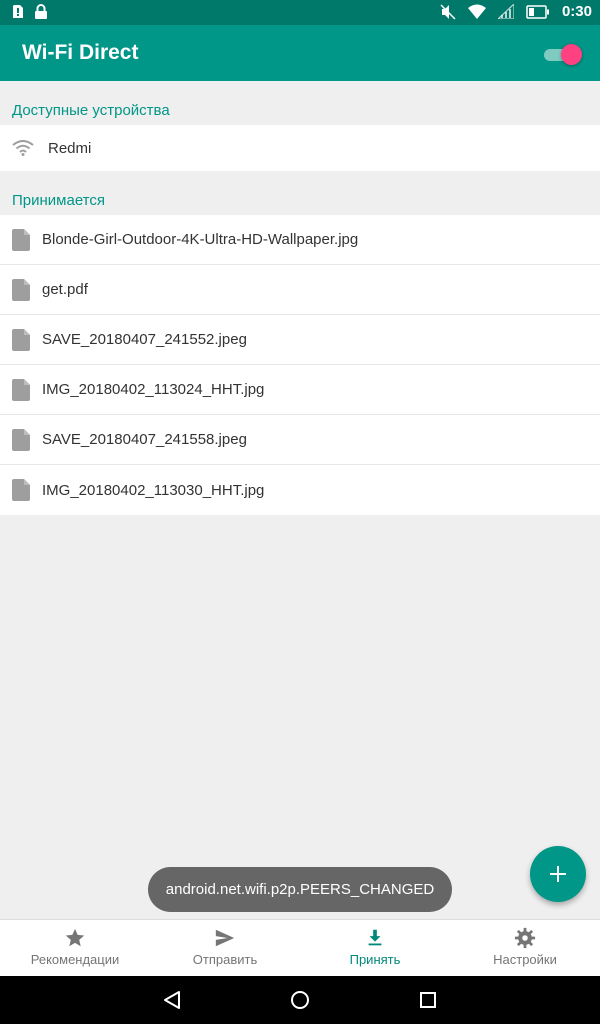  What do you see at coordinates (41, 11) in the screenshot?
I see `lock-icon` at bounding box center [41, 11].